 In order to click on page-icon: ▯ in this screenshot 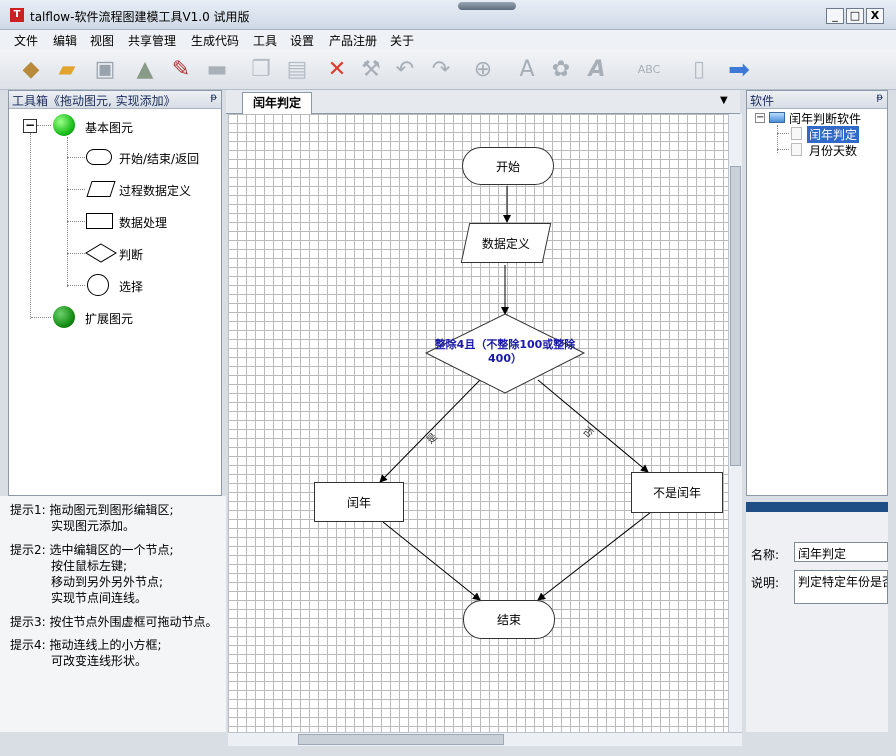, I will do `click(699, 70)`.